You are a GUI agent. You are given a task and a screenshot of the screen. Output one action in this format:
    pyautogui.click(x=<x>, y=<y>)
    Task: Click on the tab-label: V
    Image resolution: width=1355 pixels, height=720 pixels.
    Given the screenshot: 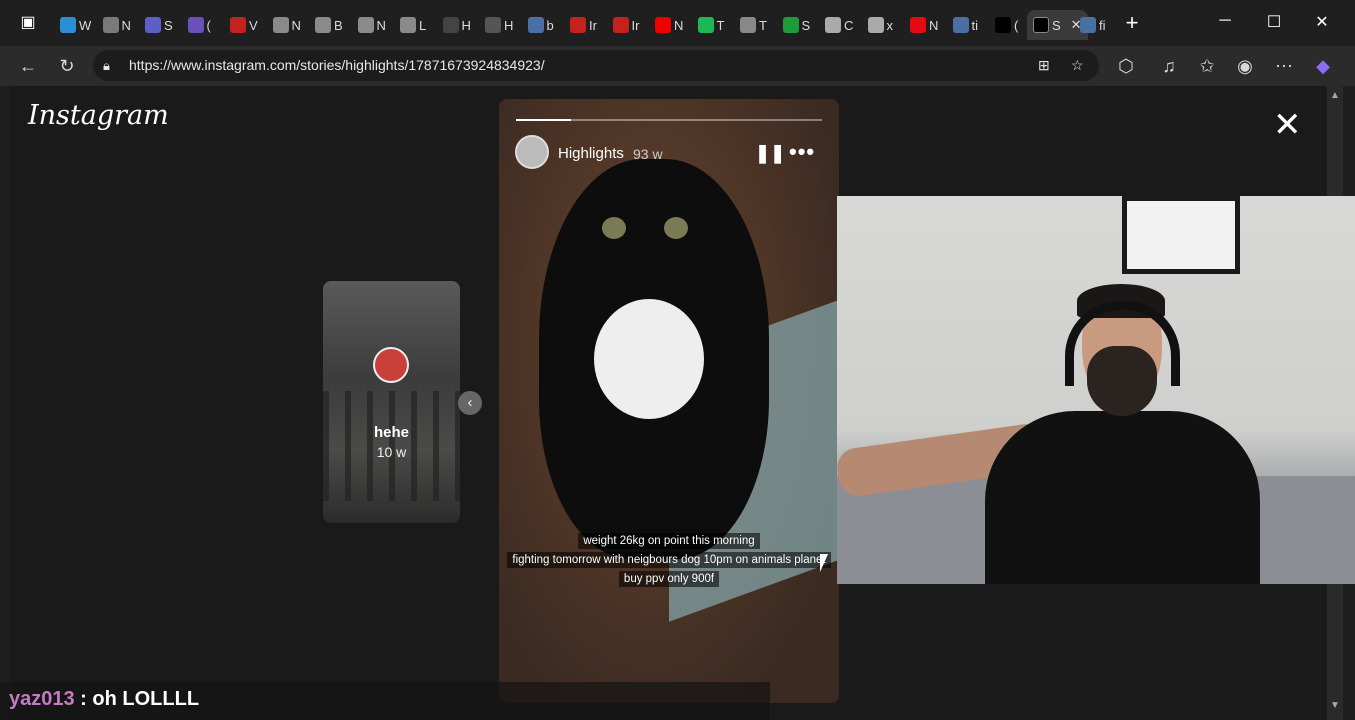 What is the action you would take?
    pyautogui.click(x=253, y=25)
    